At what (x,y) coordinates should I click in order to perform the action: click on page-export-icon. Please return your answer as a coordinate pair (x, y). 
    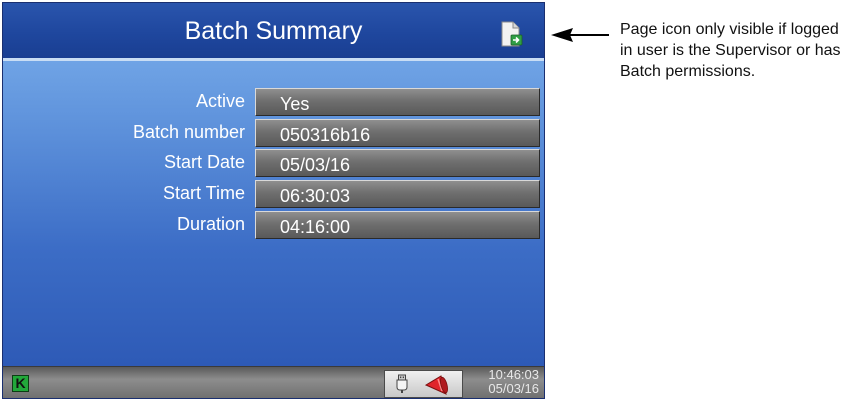
    Looking at the image, I should click on (512, 34).